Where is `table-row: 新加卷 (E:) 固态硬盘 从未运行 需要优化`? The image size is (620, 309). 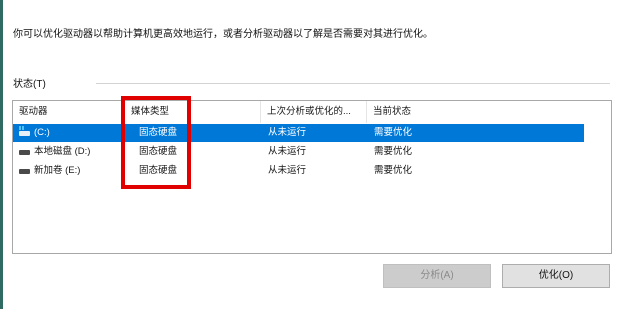 table-row: 新加卷 (E:) 固态硬盘 从未运行 需要优化 is located at coordinates (298, 171).